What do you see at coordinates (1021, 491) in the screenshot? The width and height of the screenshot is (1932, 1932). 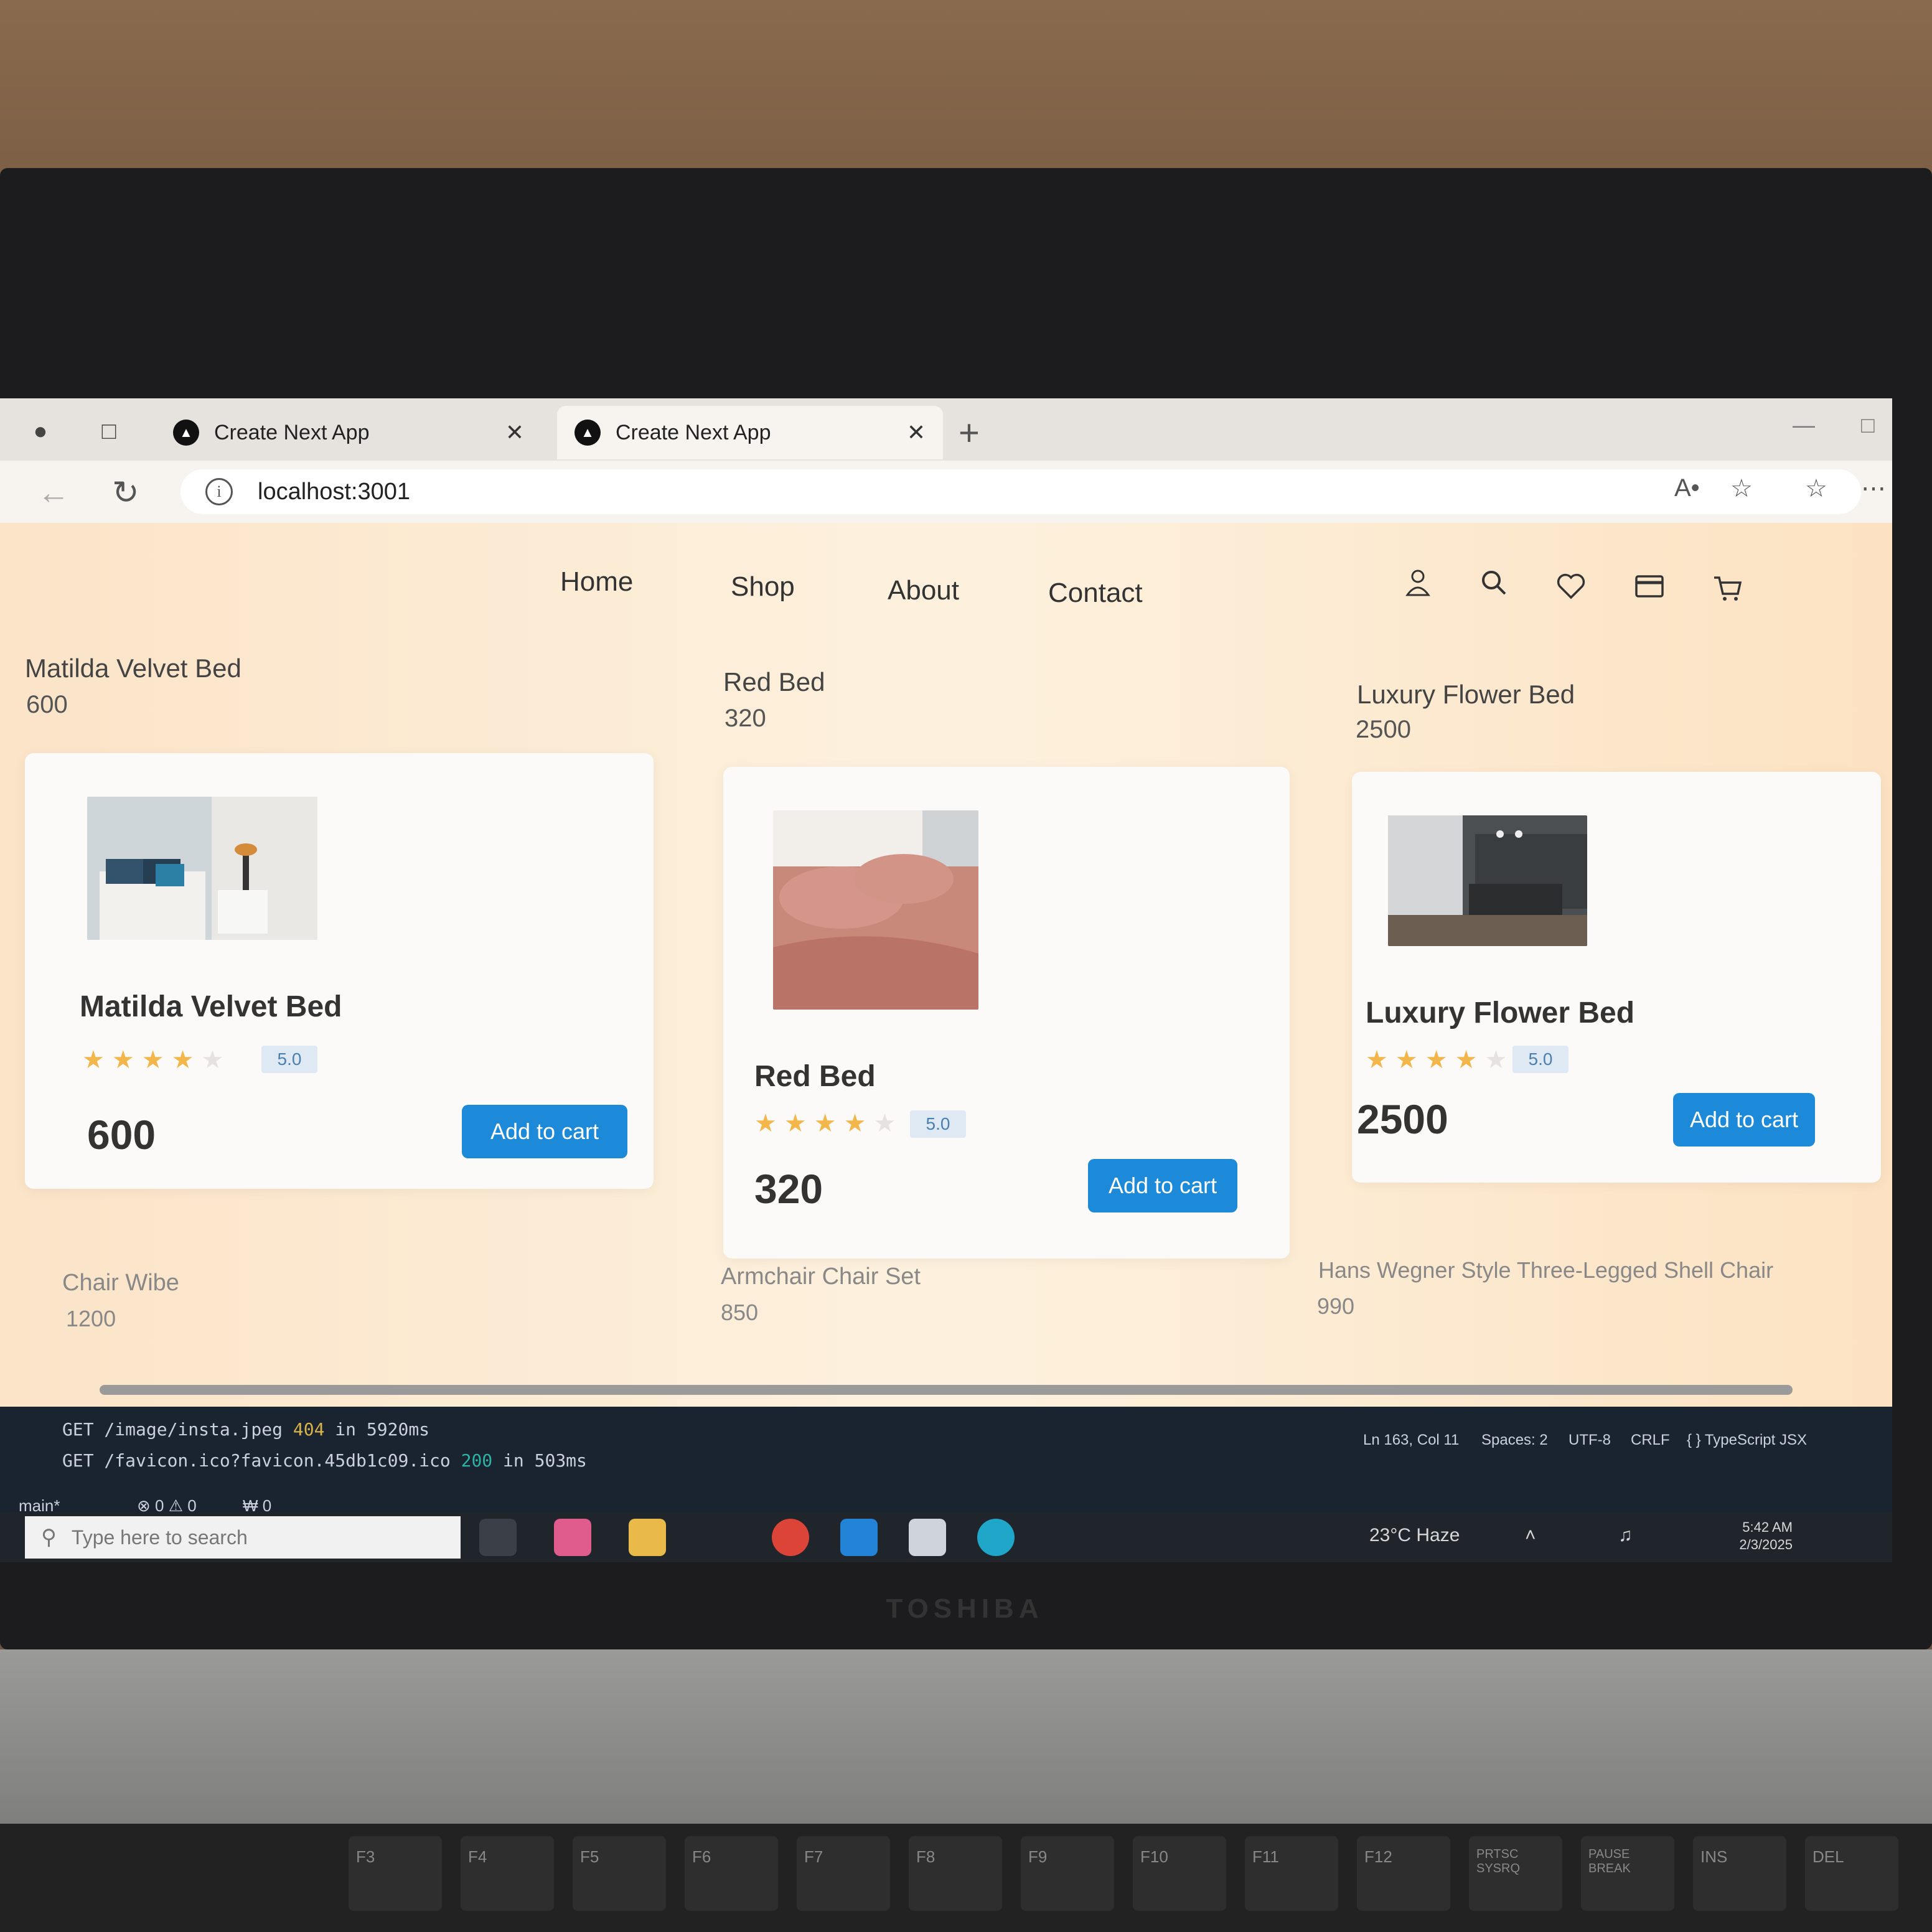 I see `address-bar: i localhost:3001` at bounding box center [1021, 491].